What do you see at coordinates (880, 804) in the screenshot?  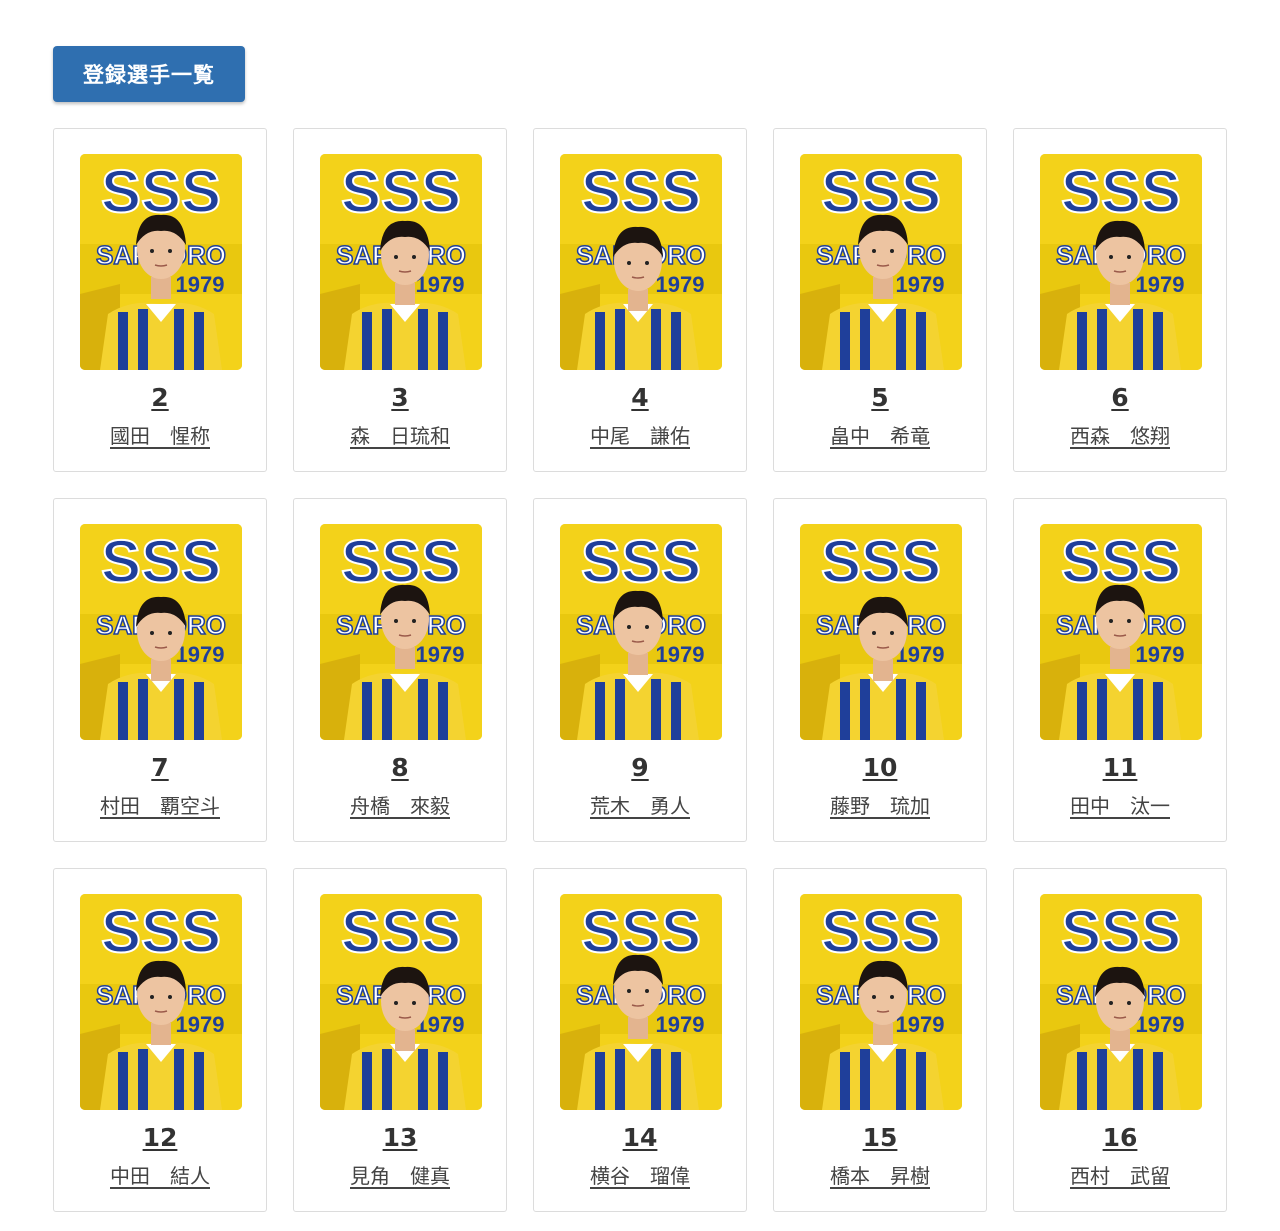 I see `player-name-link: 藤野 琉加` at bounding box center [880, 804].